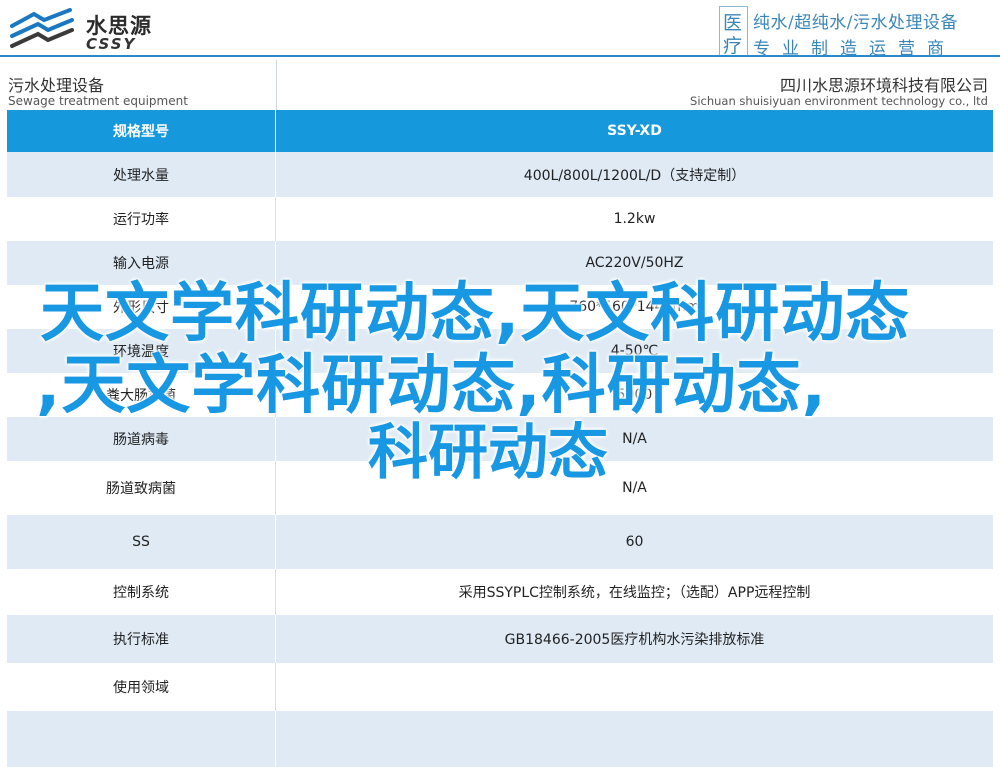 Image resolution: width=1000 pixels, height=767 pixels. I want to click on row-label: 输入电源, so click(141, 263).